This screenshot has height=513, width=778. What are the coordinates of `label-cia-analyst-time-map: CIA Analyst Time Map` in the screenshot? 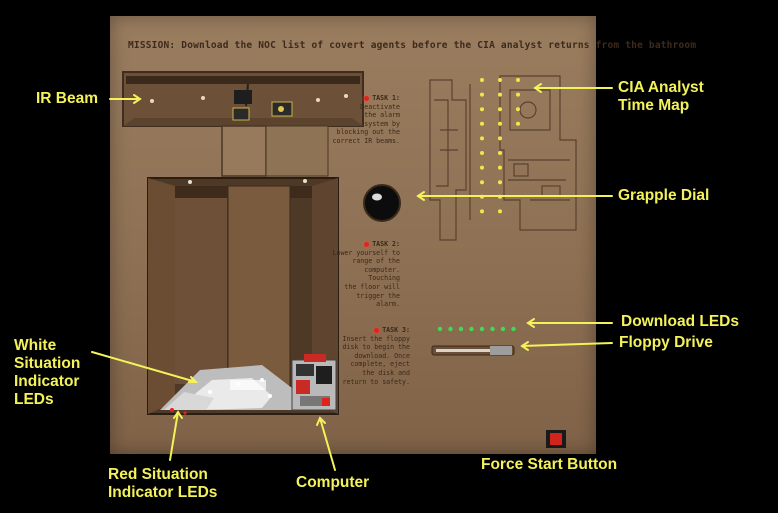 It's located at (661, 97).